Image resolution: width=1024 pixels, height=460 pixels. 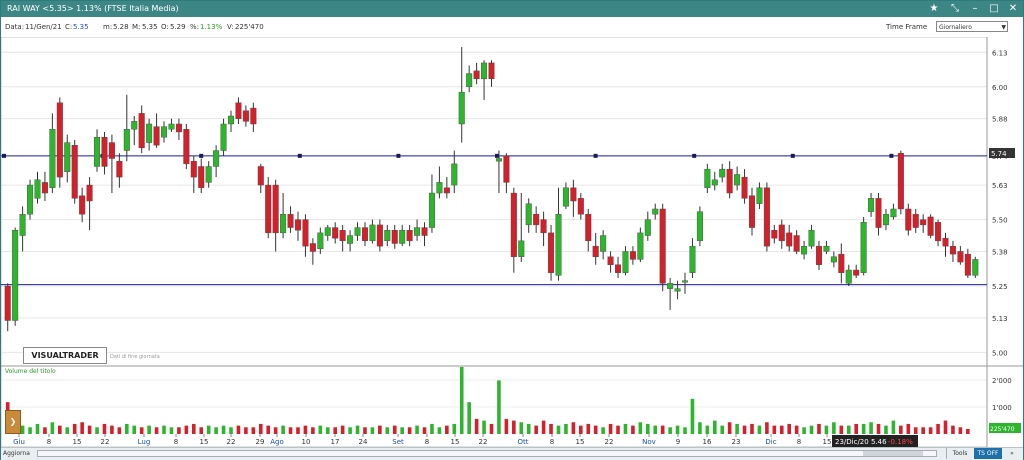 What do you see at coordinates (1002, 381) in the screenshot?
I see `volume-tick: 2'000` at bounding box center [1002, 381].